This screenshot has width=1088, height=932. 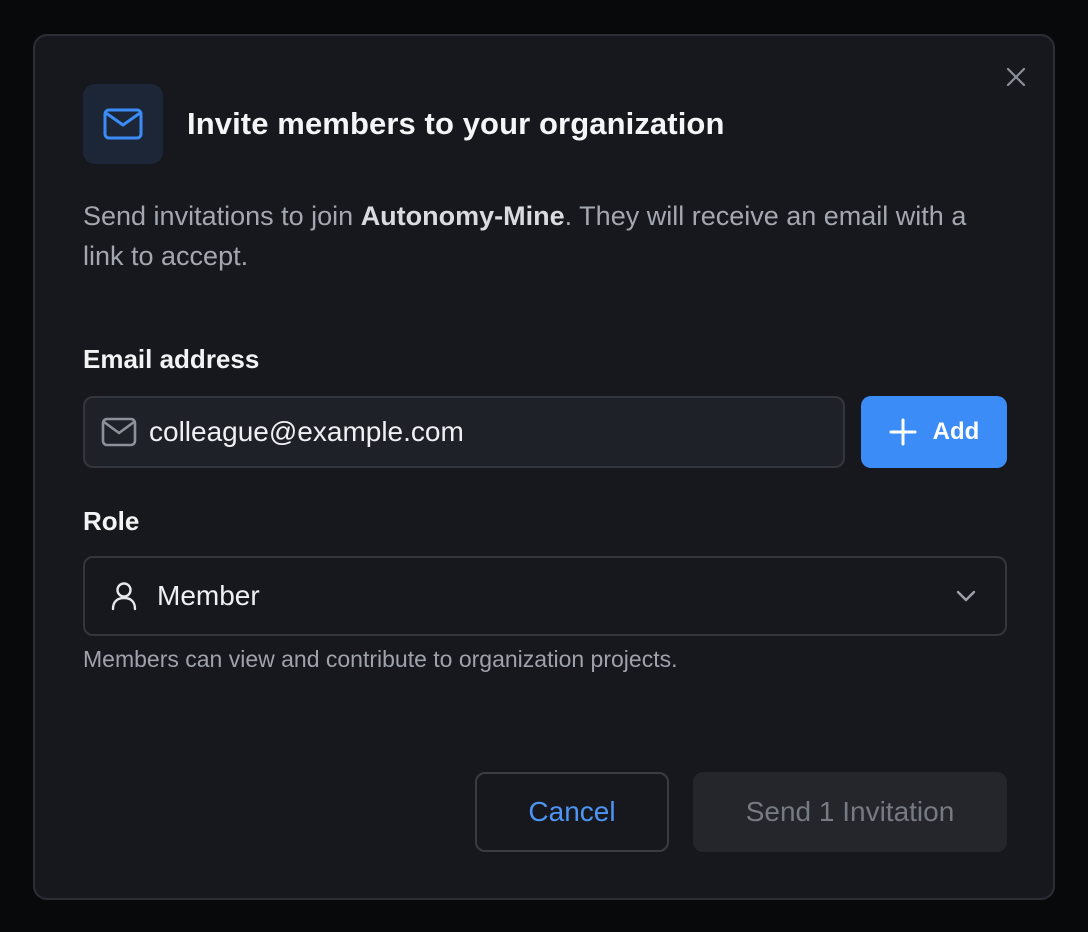 What do you see at coordinates (545, 596) in the screenshot?
I see `role-select: Member` at bounding box center [545, 596].